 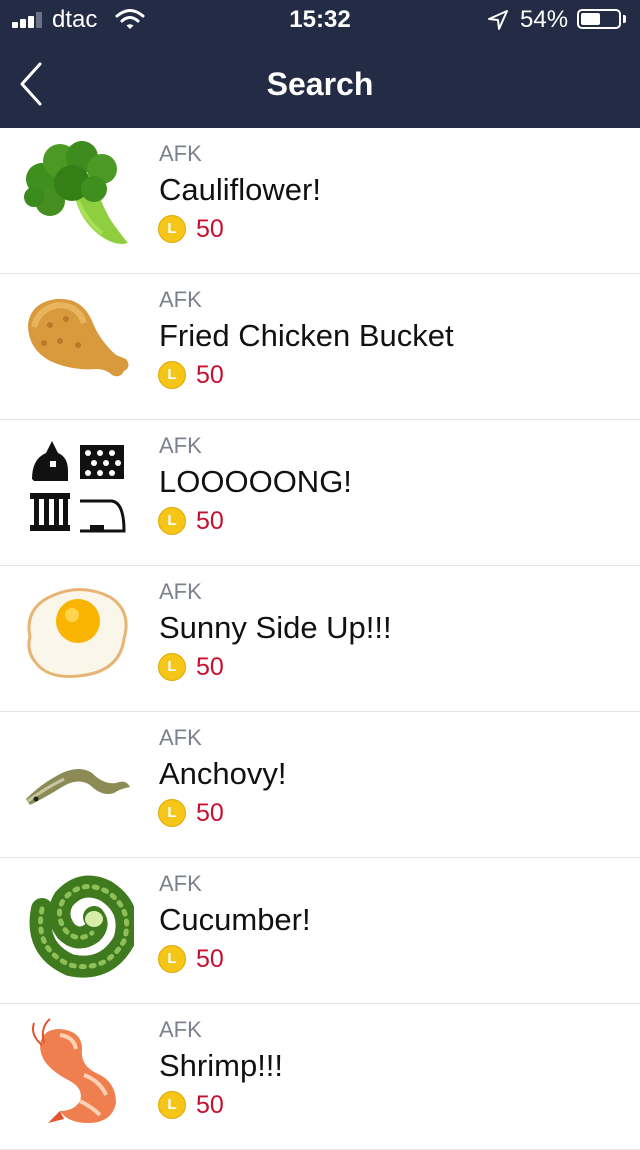 What do you see at coordinates (255, 481) in the screenshot?
I see `item-name: LOOOOONG!` at bounding box center [255, 481].